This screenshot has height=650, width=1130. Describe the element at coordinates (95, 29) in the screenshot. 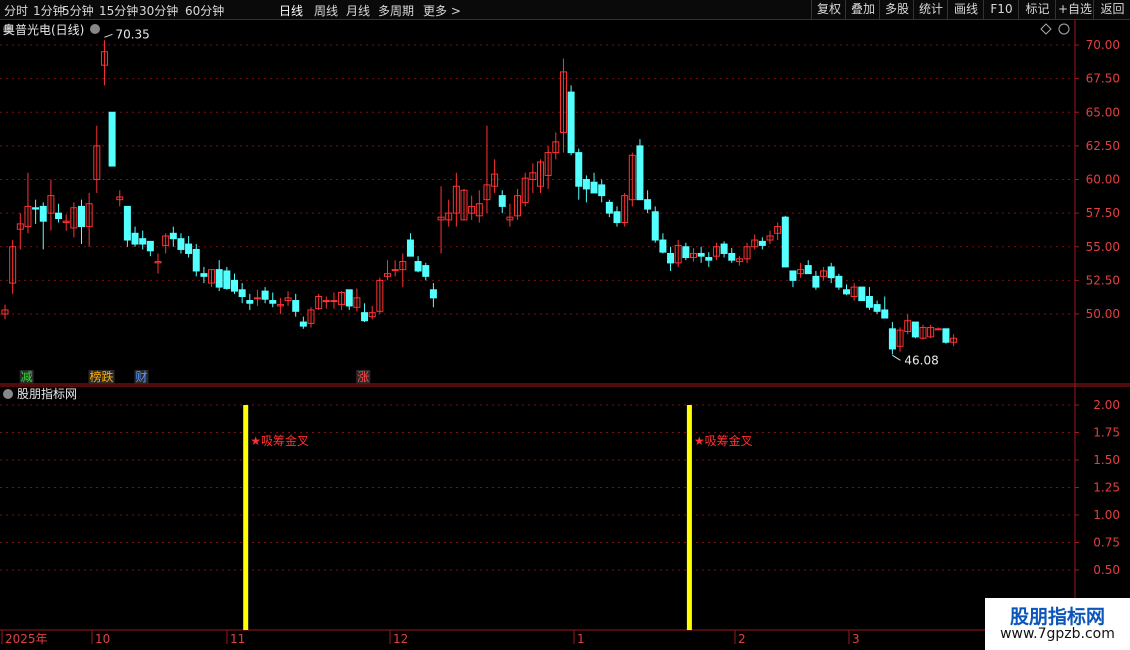

I see `main-title-menu-icon` at that location.